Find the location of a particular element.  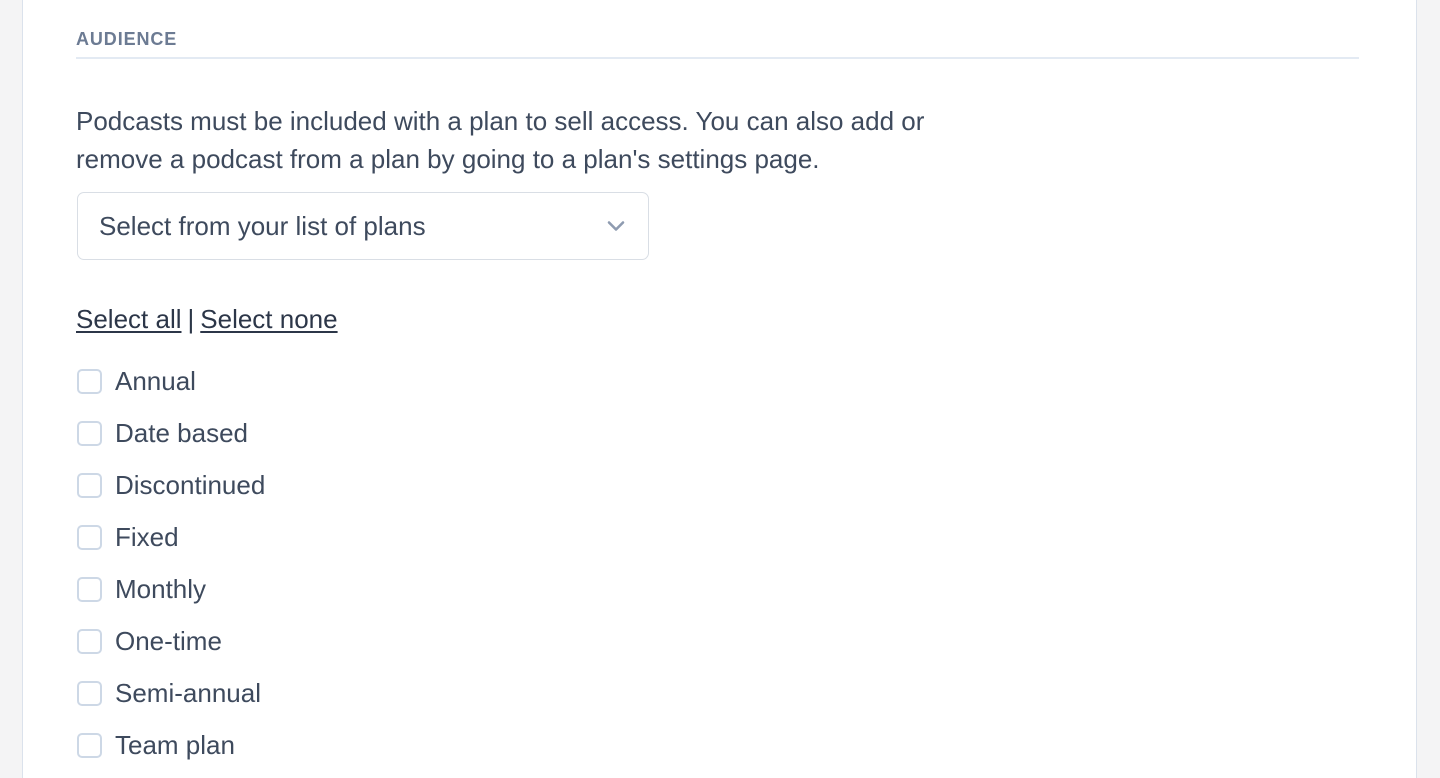

checkbox-label: Monthly is located at coordinates (161, 589).